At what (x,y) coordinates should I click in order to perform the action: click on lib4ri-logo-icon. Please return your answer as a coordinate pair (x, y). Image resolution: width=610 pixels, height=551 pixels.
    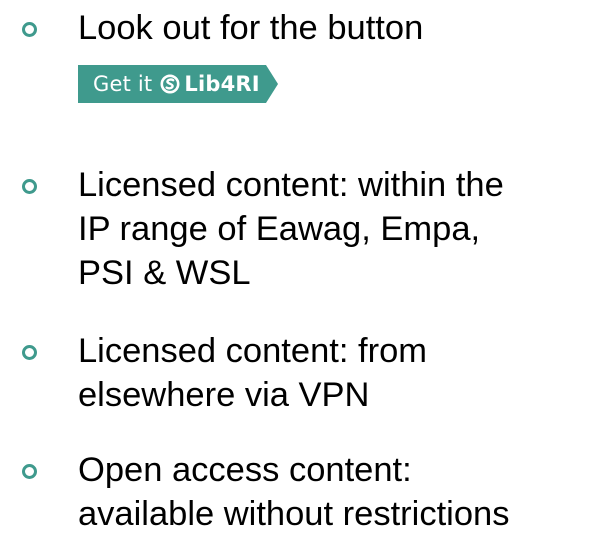
    Looking at the image, I should click on (170, 84).